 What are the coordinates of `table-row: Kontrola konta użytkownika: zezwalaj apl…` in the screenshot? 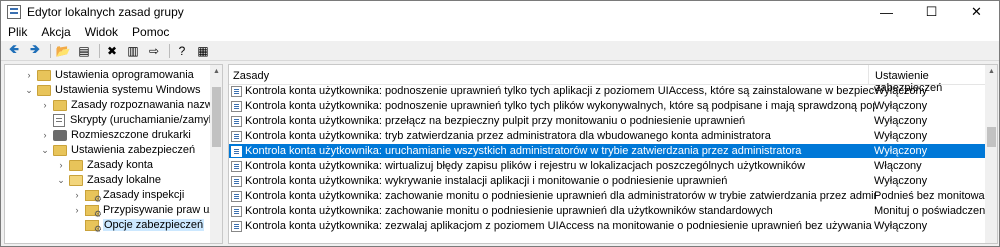 It's located at (607, 226).